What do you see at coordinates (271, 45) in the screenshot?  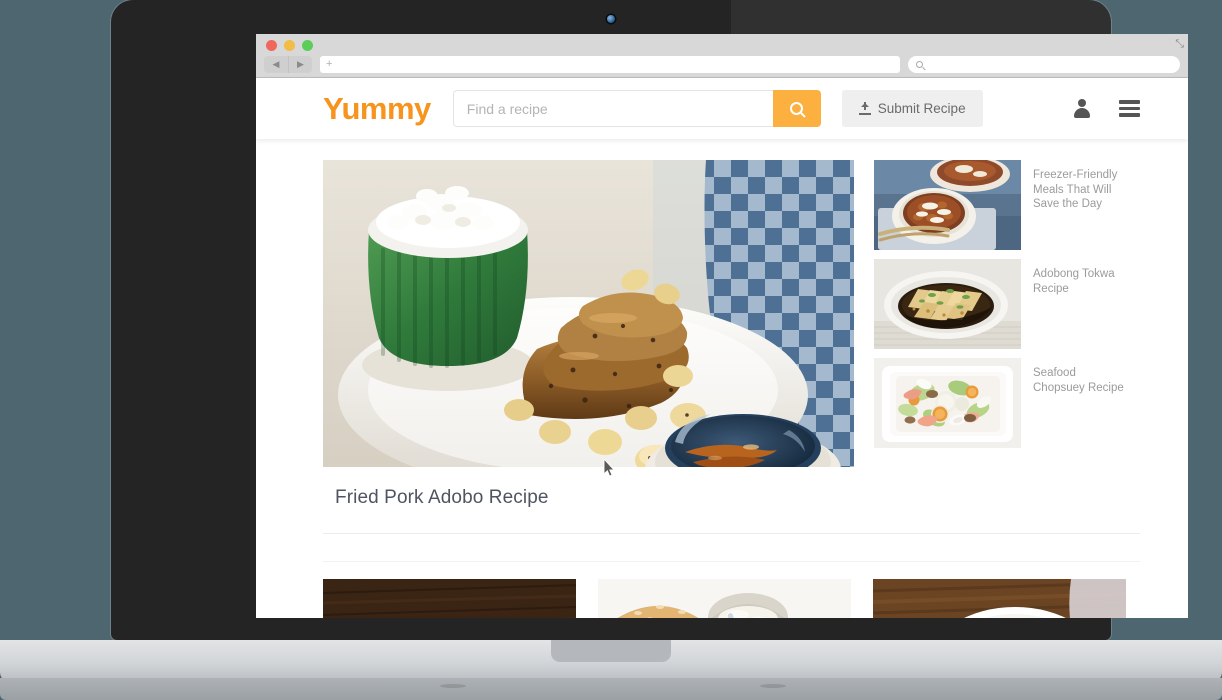 I see `close-window-button` at bounding box center [271, 45].